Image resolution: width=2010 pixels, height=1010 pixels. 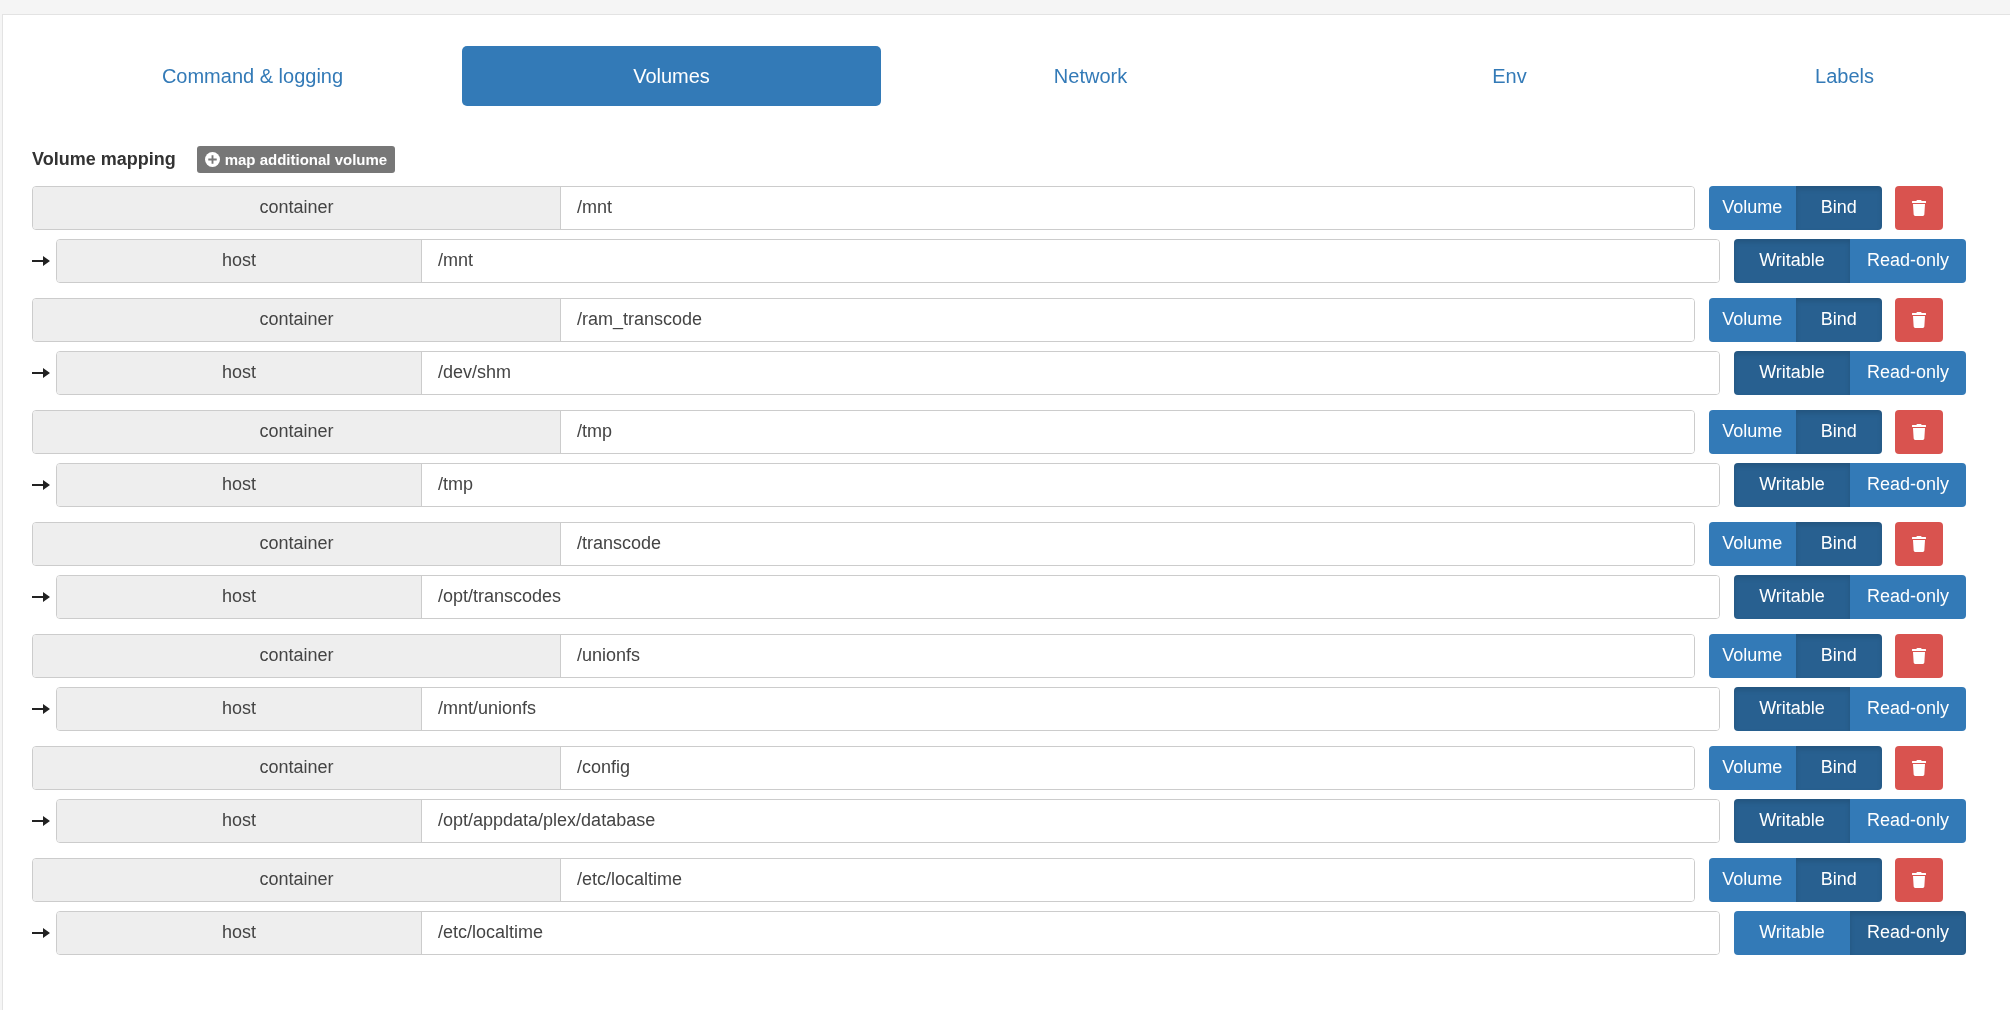 What do you see at coordinates (671, 76) in the screenshot?
I see `tab: Volumes` at bounding box center [671, 76].